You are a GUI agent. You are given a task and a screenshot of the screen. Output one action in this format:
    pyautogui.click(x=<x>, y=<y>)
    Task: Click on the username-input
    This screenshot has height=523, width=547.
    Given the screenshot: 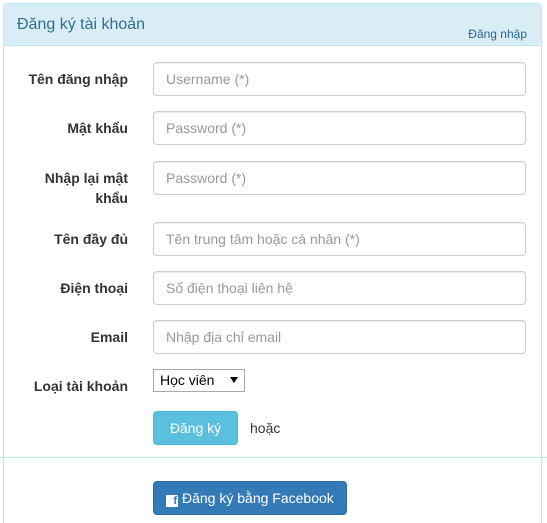 What is the action you would take?
    pyautogui.click(x=339, y=79)
    